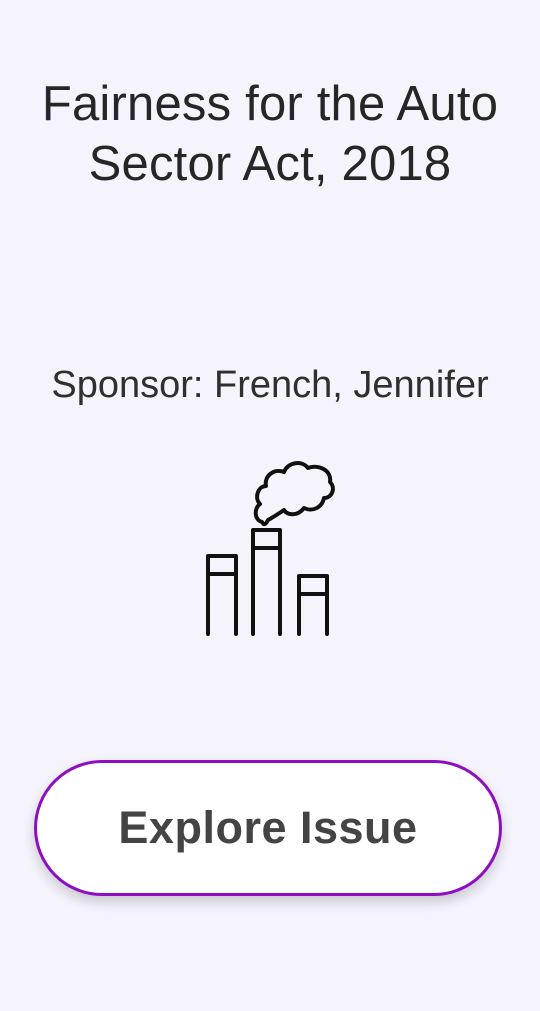 The width and height of the screenshot is (540, 1011). I want to click on explore-issue-button: Explore Issue, so click(268, 828).